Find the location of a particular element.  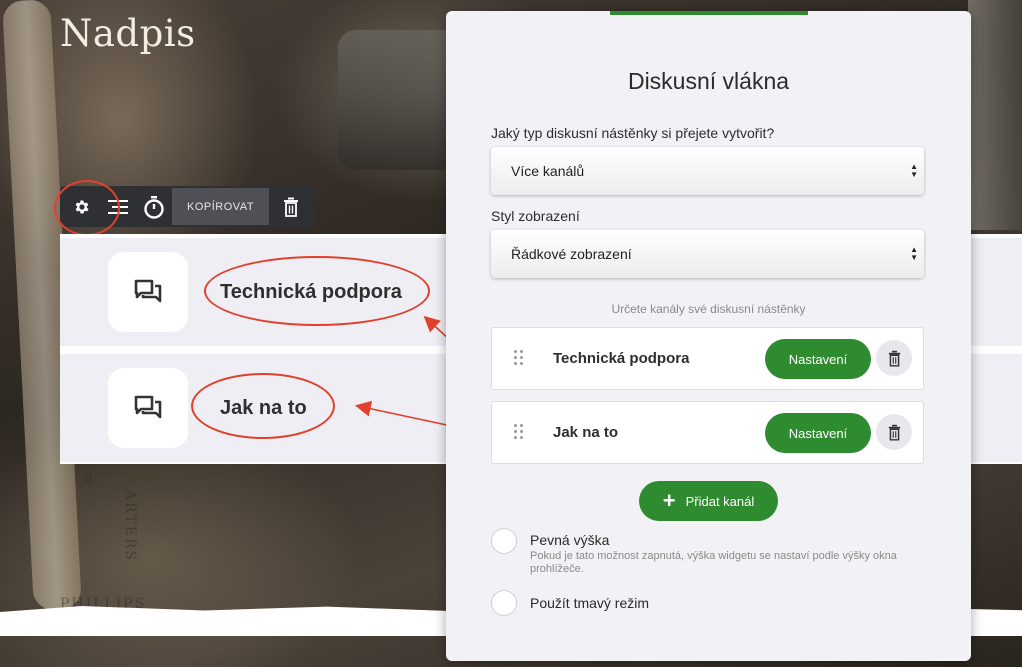

delete-element-button is located at coordinates (291, 206).